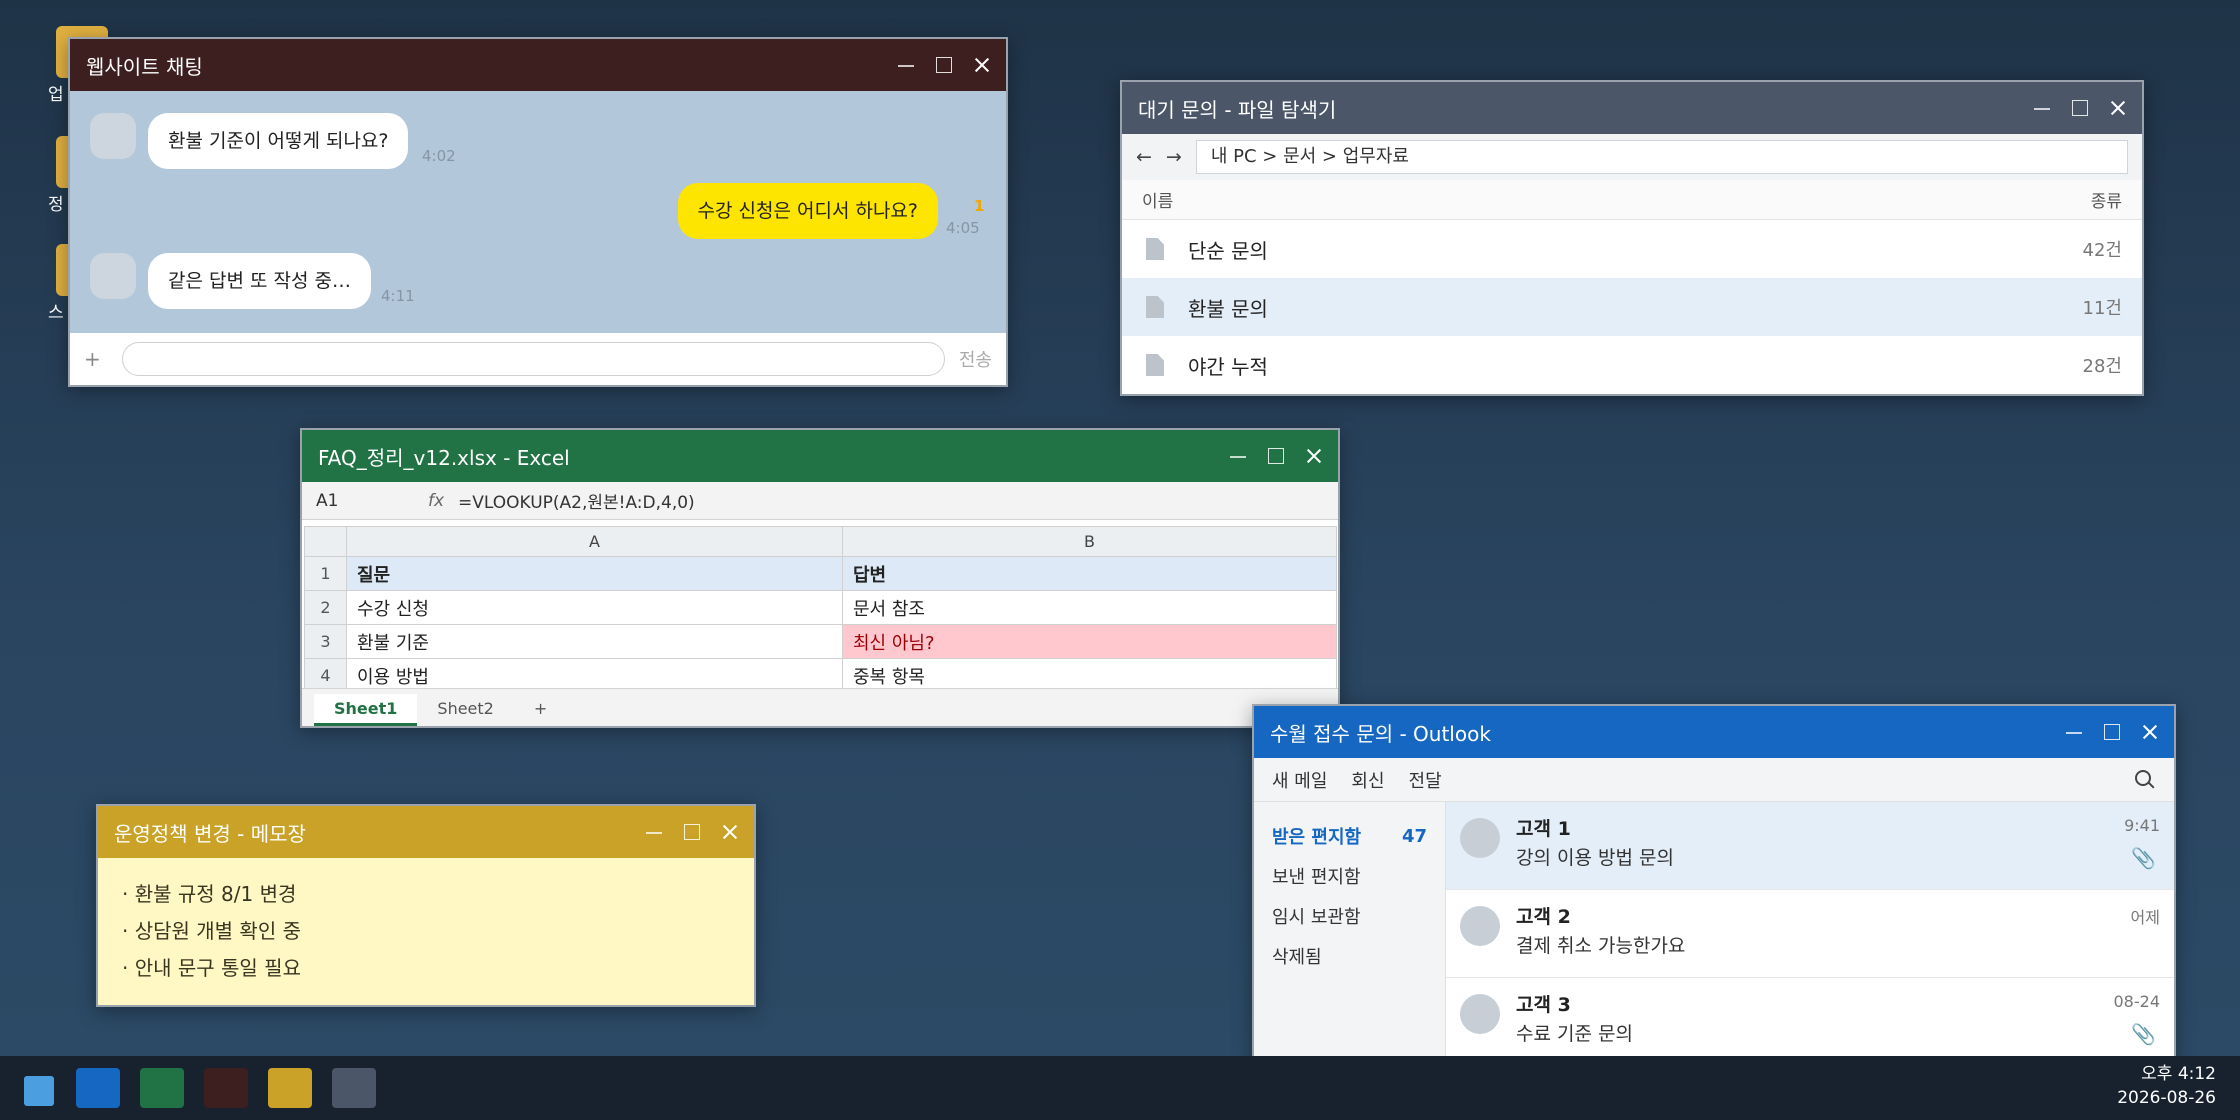 This screenshot has height=1120, width=2240. Describe the element at coordinates (366, 710) in the screenshot. I see `sheet-tab-1: Sheet1` at that location.